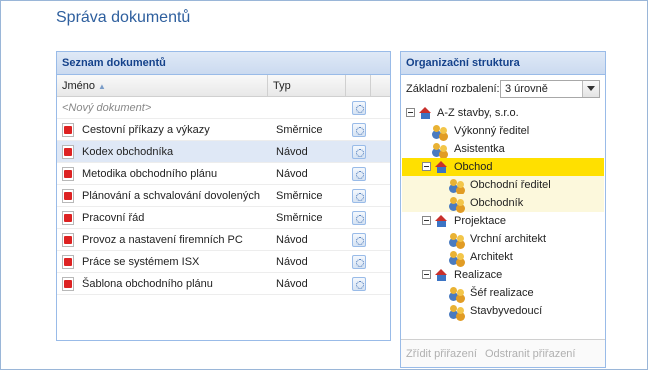 This screenshot has height=370, width=648. I want to click on table-row: Provoz a nastavení firemních PC Návod, so click(223, 240).